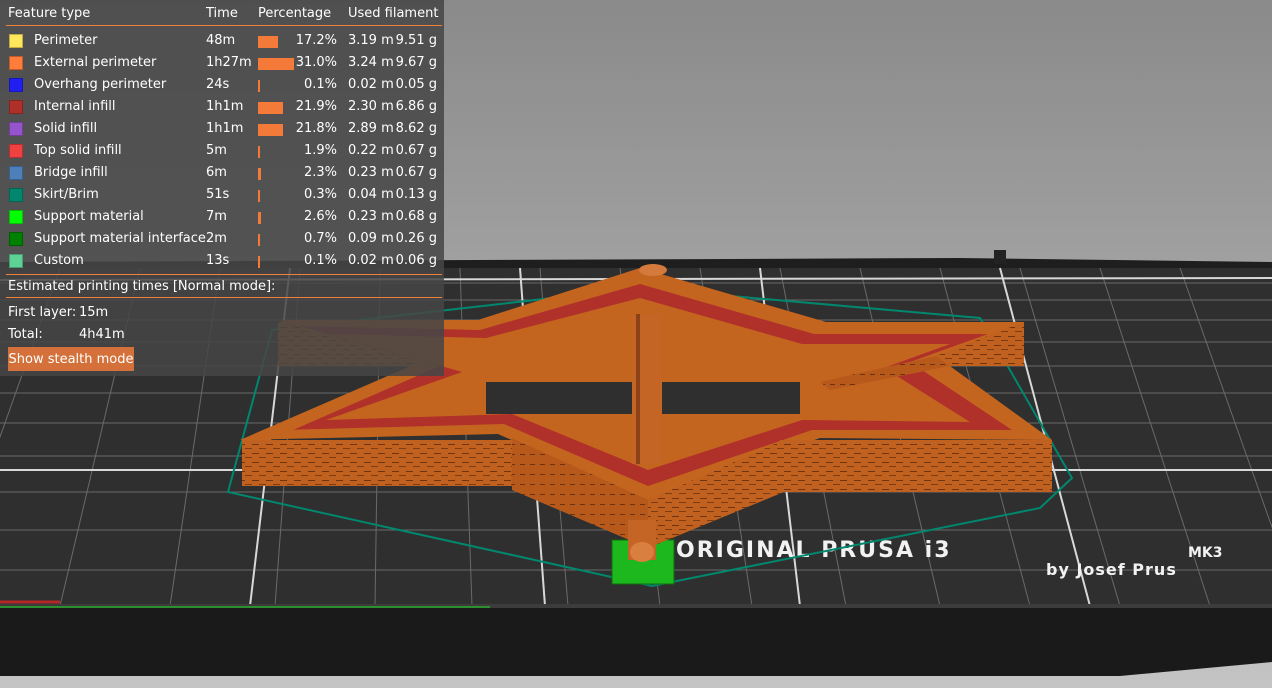 The image size is (1272, 688). I want to click on feature-mass: 9.51 g, so click(416, 40).